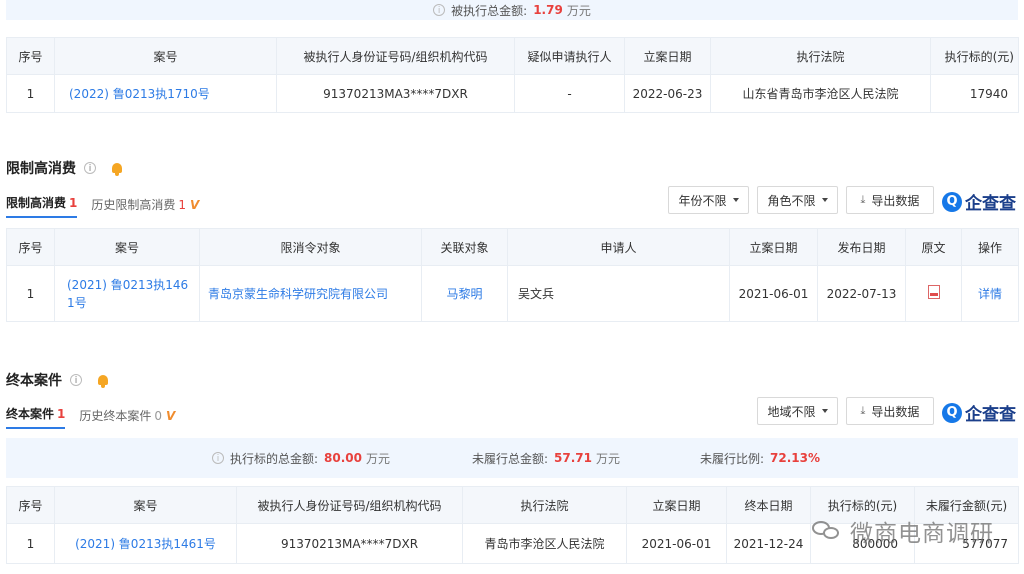  I want to click on watermark-text: 微商电商调研, so click(922, 534).